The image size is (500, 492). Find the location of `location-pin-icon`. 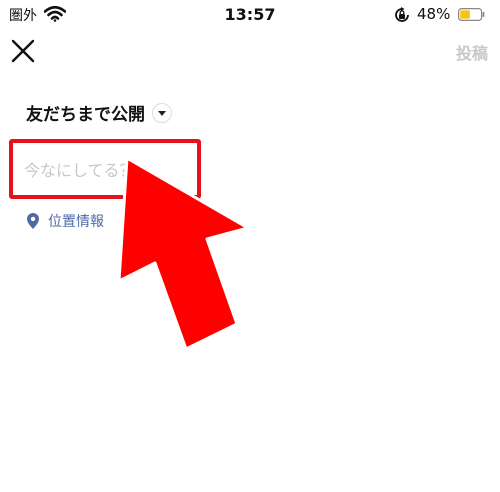

location-pin-icon is located at coordinates (33, 221).